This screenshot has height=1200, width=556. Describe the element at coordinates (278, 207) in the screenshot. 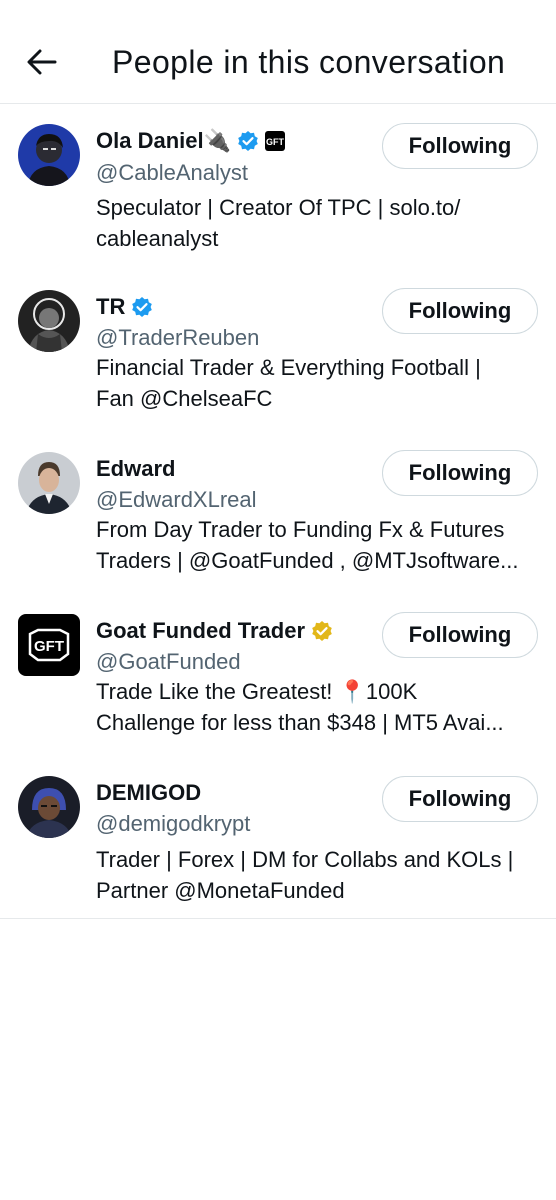

I see `bio-line: Speculator | Creator Of TPC | solo.to/` at that location.